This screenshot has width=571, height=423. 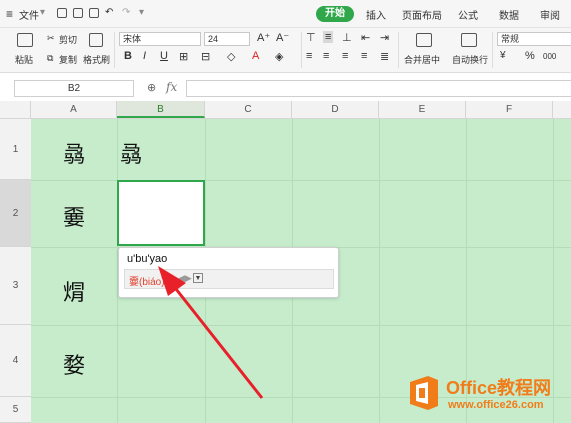 I want to click on watermark-title: Office教程网, so click(x=499, y=388).